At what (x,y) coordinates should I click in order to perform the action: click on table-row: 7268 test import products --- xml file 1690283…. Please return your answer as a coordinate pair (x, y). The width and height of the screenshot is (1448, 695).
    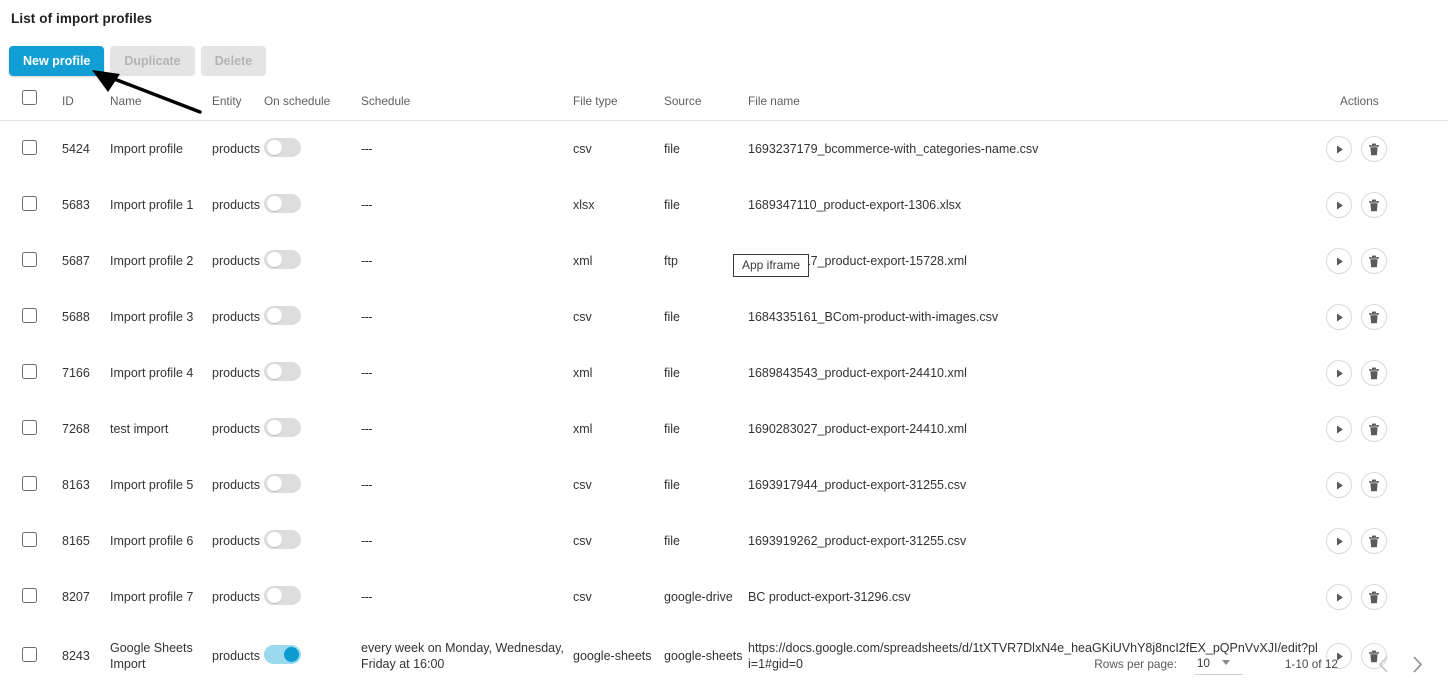
    Looking at the image, I should click on (724, 429).